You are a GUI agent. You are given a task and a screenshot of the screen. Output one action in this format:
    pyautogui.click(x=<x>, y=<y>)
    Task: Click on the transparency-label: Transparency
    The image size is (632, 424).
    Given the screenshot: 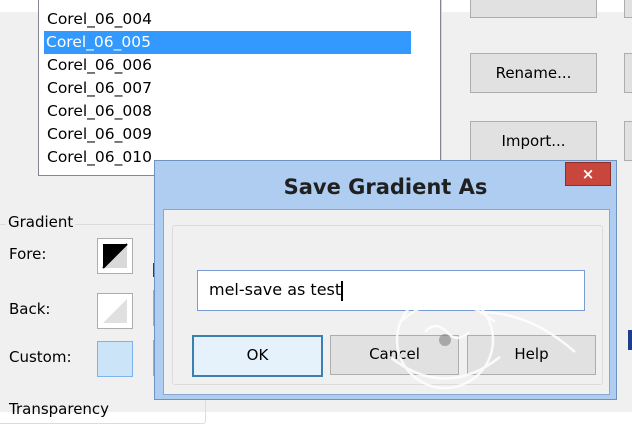 What is the action you would take?
    pyautogui.click(x=59, y=409)
    